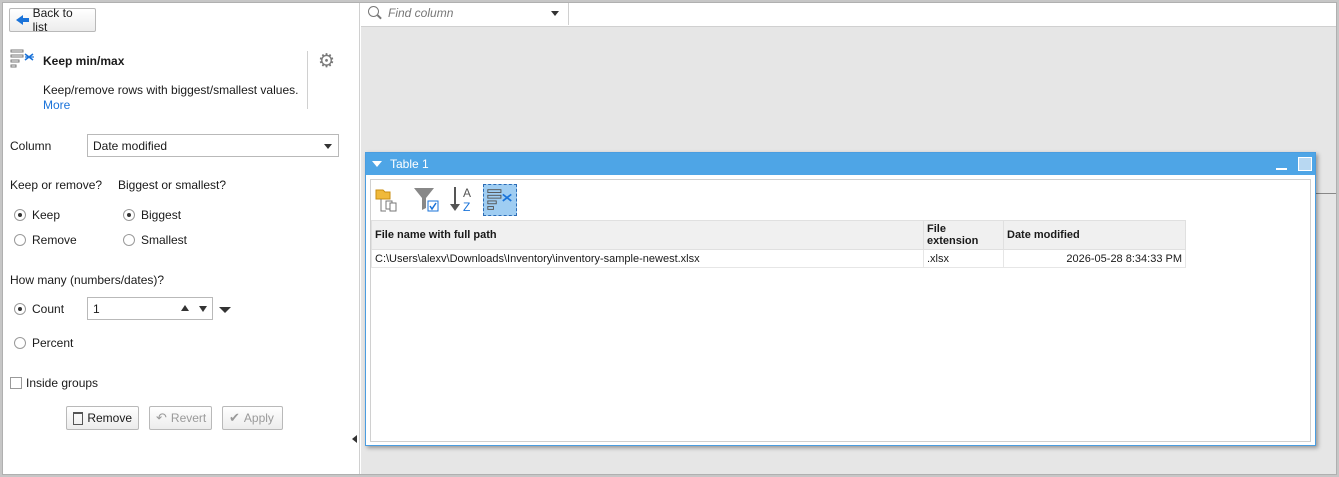 Image resolution: width=1339 pixels, height=477 pixels. I want to click on increment-icon, so click(185, 308).